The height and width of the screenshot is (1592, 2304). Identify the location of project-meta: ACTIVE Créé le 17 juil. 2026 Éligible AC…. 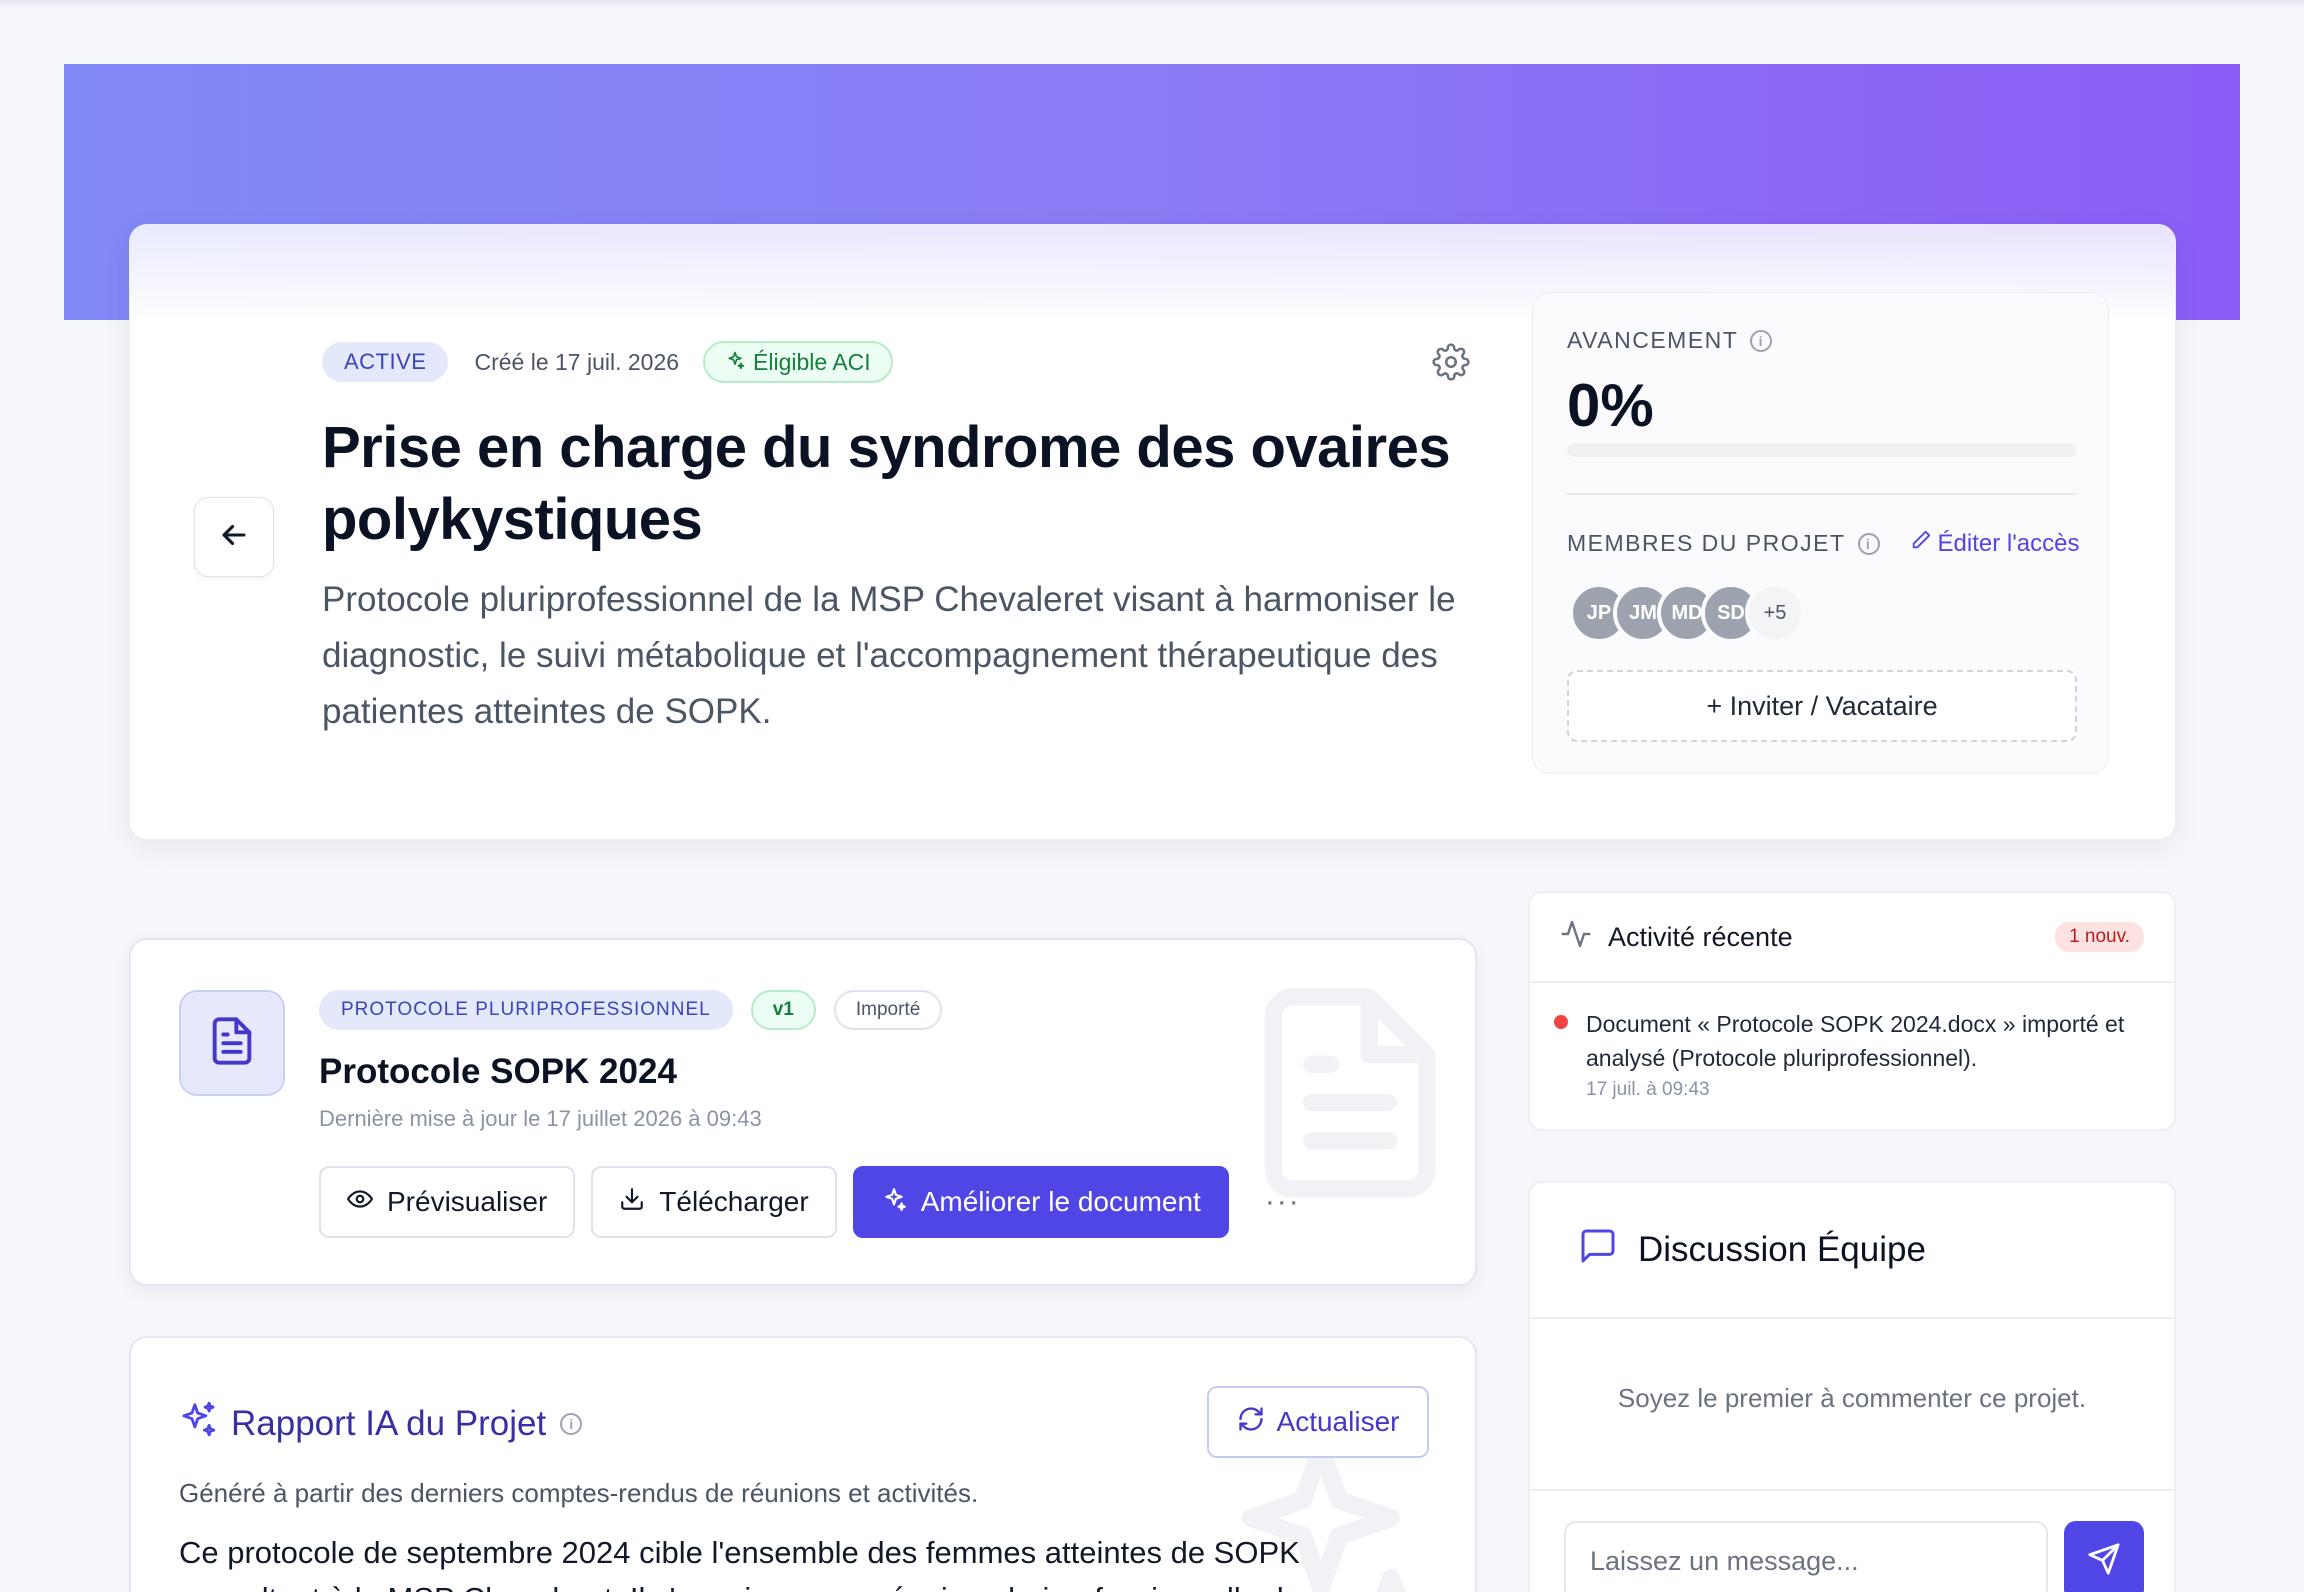
(607, 362).